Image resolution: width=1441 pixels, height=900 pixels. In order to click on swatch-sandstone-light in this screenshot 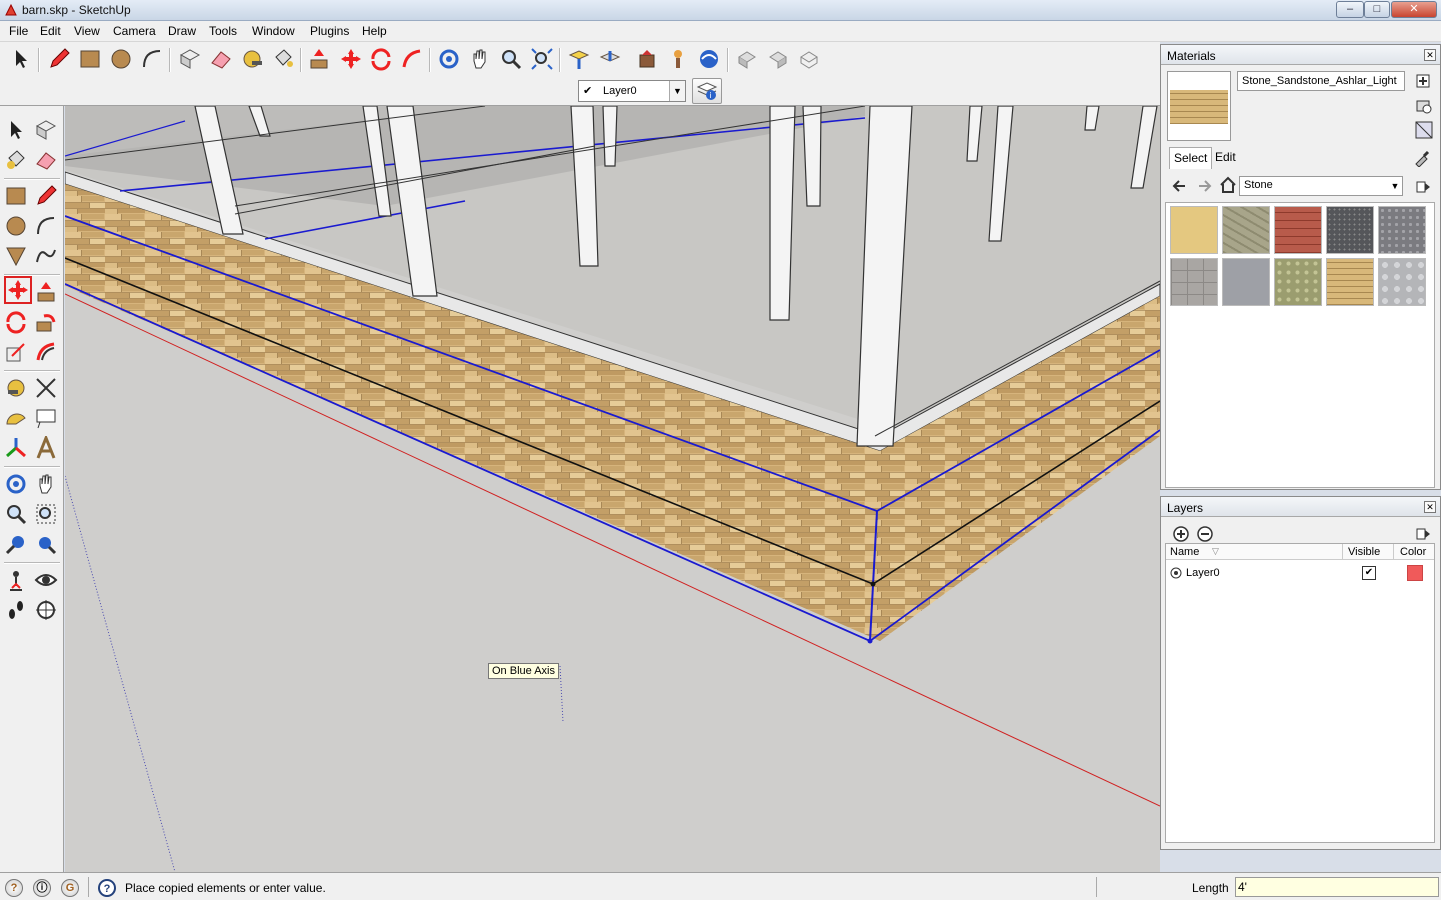, I will do `click(1194, 230)`.